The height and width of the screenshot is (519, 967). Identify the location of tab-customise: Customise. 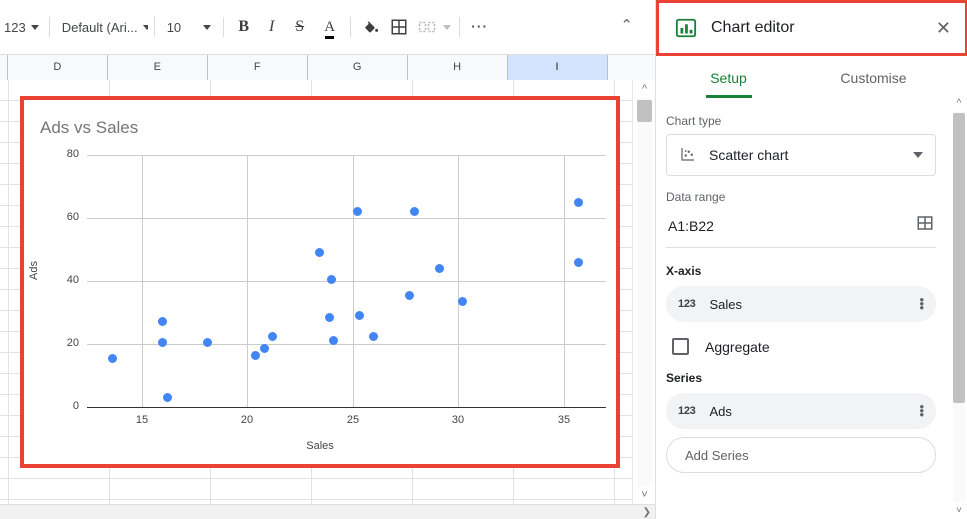
(873, 78).